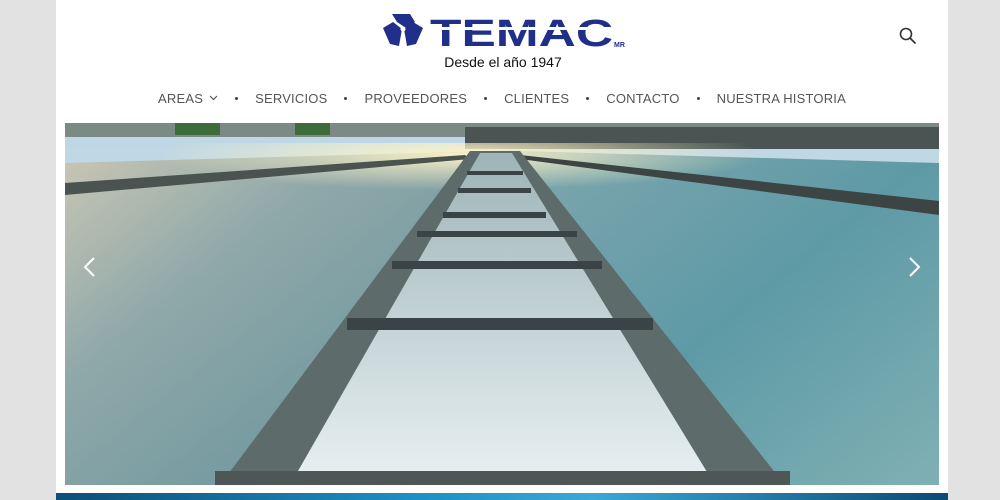 The height and width of the screenshot is (500, 1000). I want to click on nav-item-label: AREAS, so click(181, 98).